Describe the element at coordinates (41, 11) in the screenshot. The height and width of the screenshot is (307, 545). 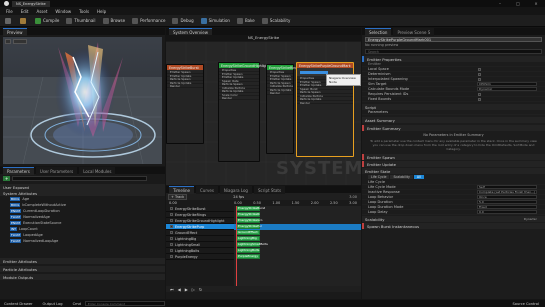
I see `menu-asset: Asset` at that location.